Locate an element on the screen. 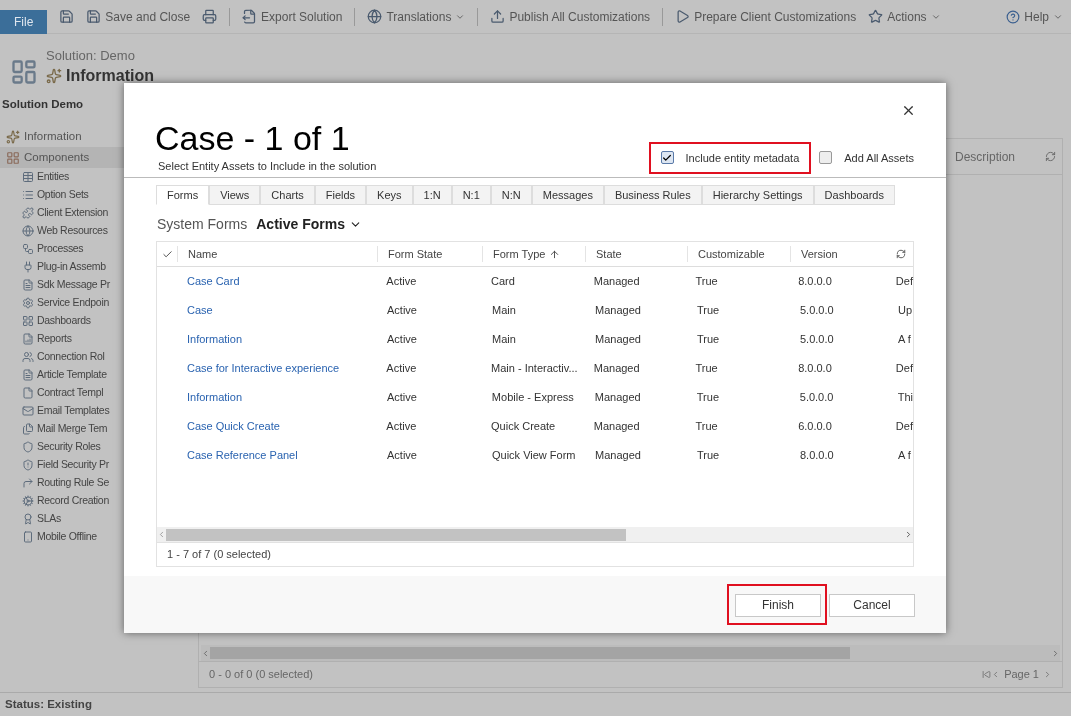  dialog-button: Cancel is located at coordinates (872, 605).